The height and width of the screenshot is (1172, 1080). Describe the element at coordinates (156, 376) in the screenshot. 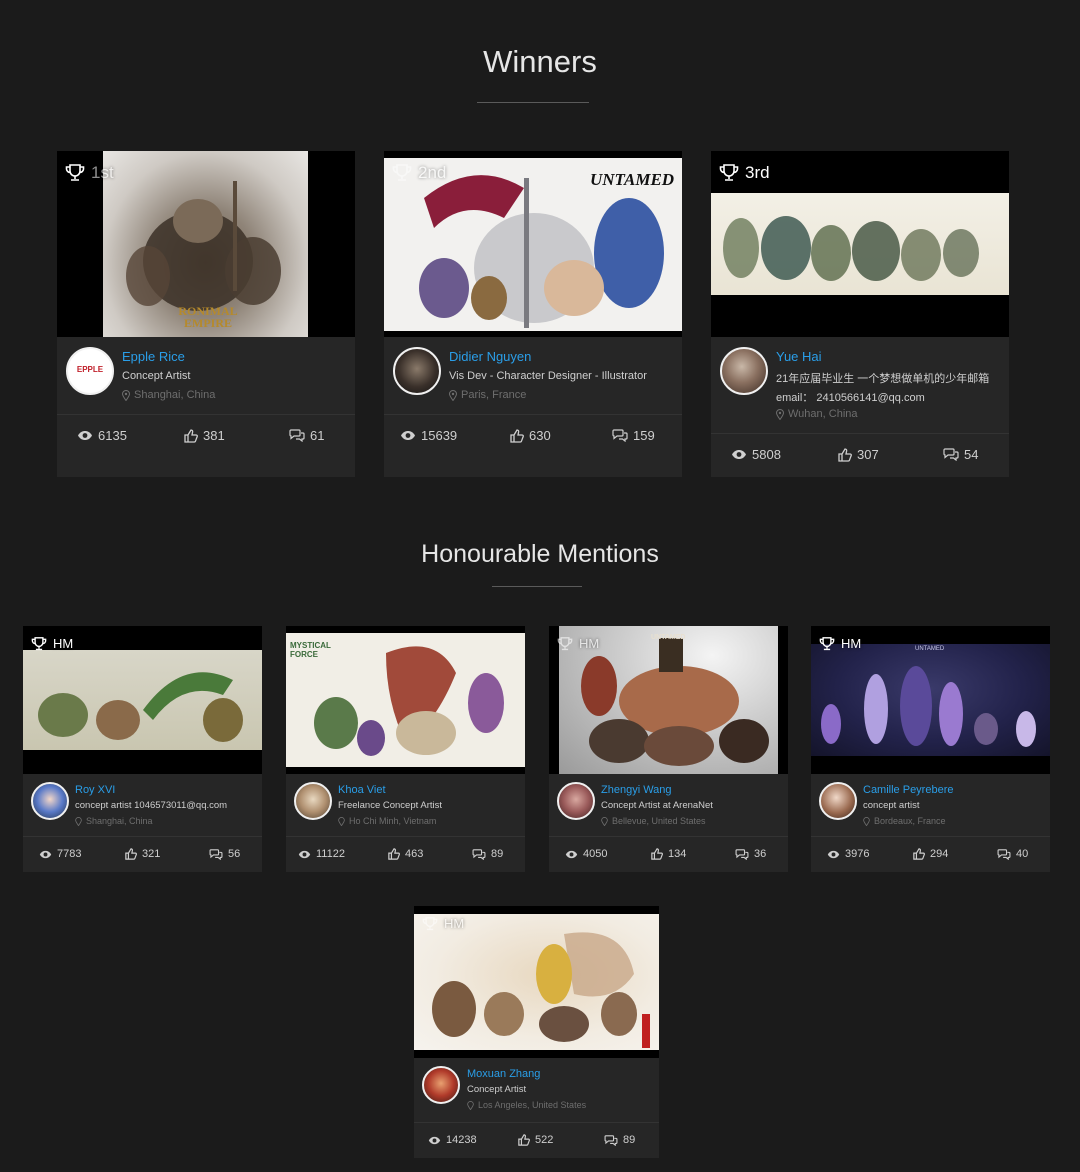

I see `artist-role: Concept Artist` at that location.